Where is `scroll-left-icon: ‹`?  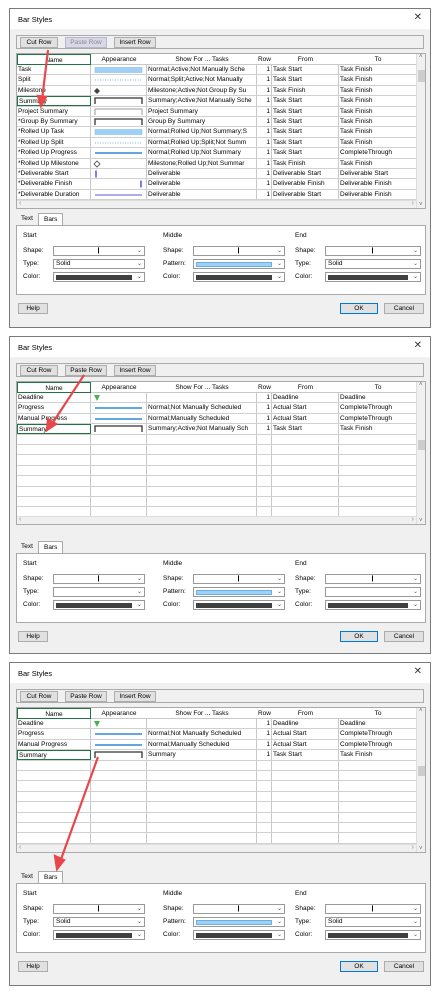
scroll-left-icon: ‹ is located at coordinates (20, 203).